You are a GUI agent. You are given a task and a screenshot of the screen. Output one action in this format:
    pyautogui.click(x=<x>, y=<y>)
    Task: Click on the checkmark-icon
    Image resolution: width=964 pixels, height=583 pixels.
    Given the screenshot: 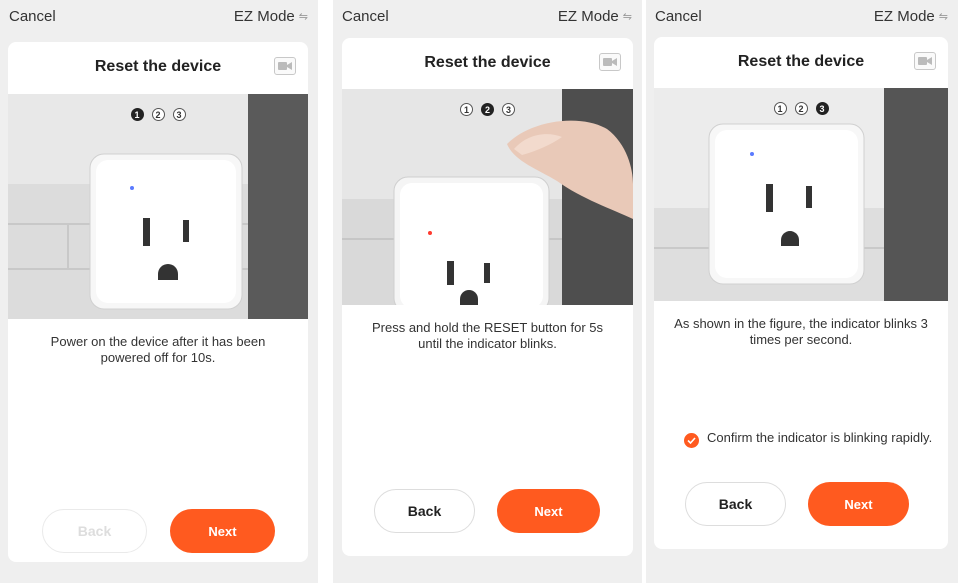 What is the action you would take?
    pyautogui.click(x=691, y=440)
    